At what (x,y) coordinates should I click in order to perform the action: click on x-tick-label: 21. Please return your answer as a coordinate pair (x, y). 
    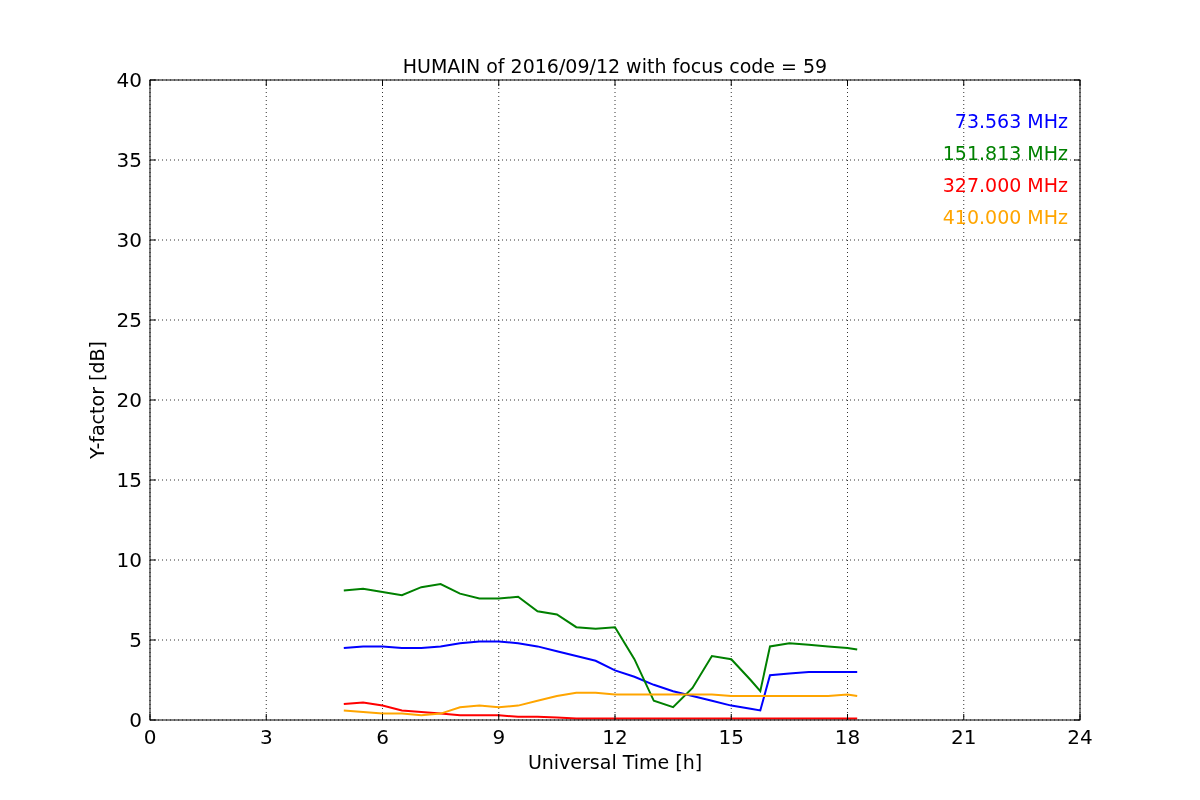
    Looking at the image, I should click on (964, 737).